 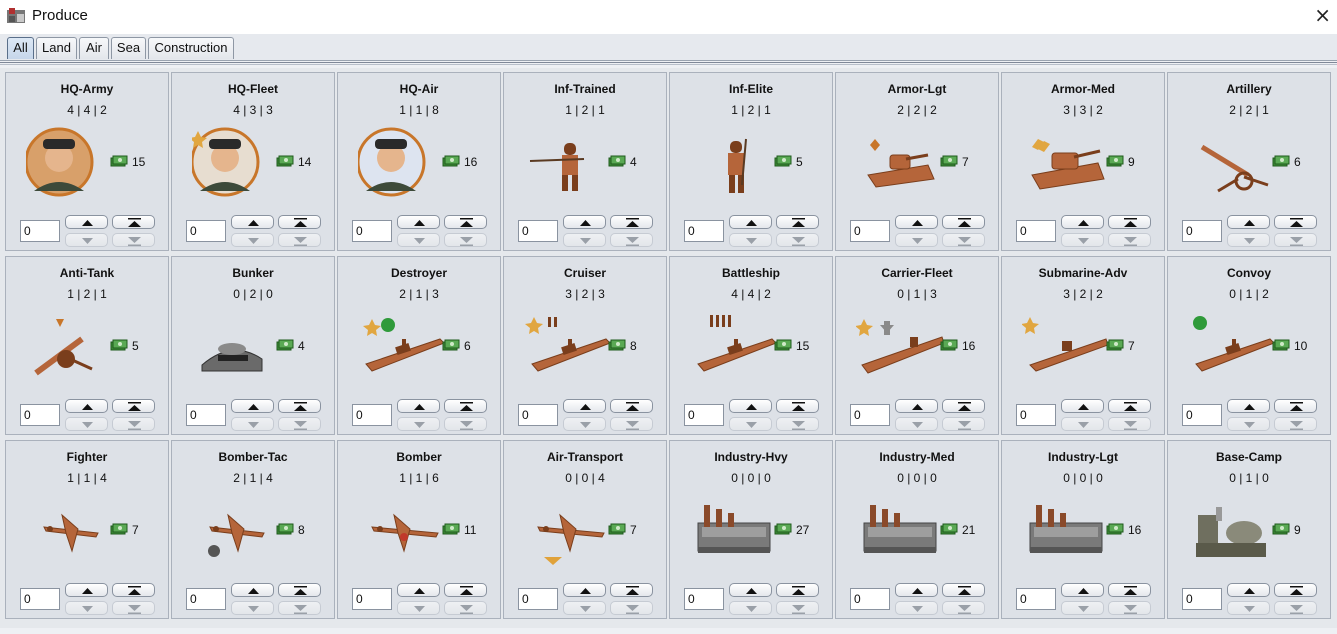 What do you see at coordinates (56, 48) in the screenshot?
I see `tab-land: Land` at bounding box center [56, 48].